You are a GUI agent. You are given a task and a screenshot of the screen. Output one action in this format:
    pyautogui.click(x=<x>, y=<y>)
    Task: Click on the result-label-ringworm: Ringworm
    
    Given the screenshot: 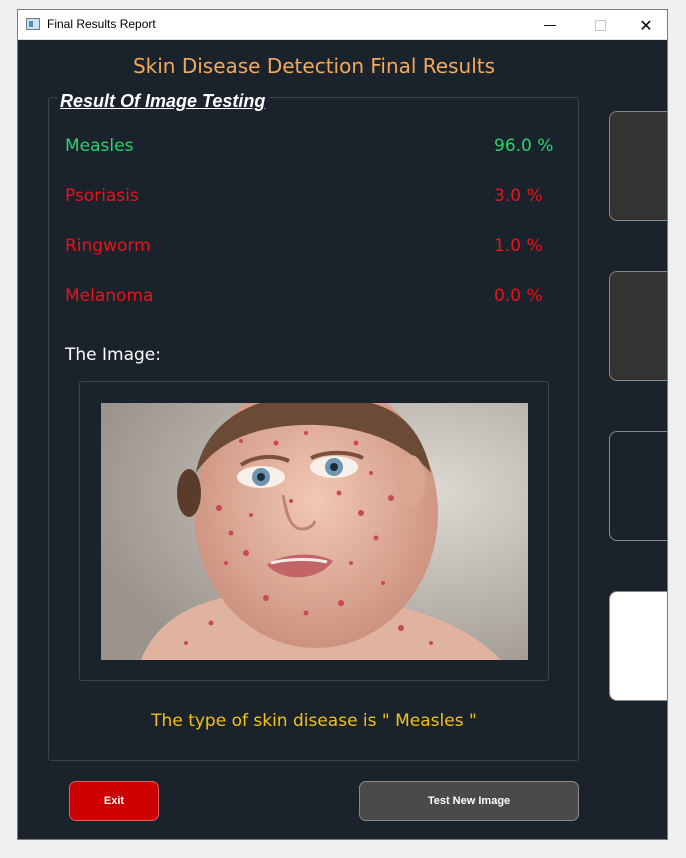 What is the action you would take?
    pyautogui.click(x=108, y=246)
    